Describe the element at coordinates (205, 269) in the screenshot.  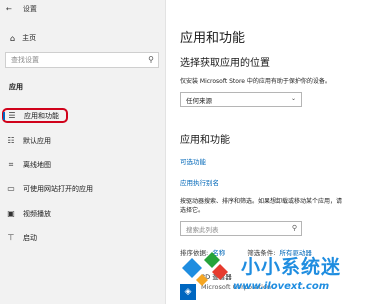
I see `watermark-logo-icon` at that location.